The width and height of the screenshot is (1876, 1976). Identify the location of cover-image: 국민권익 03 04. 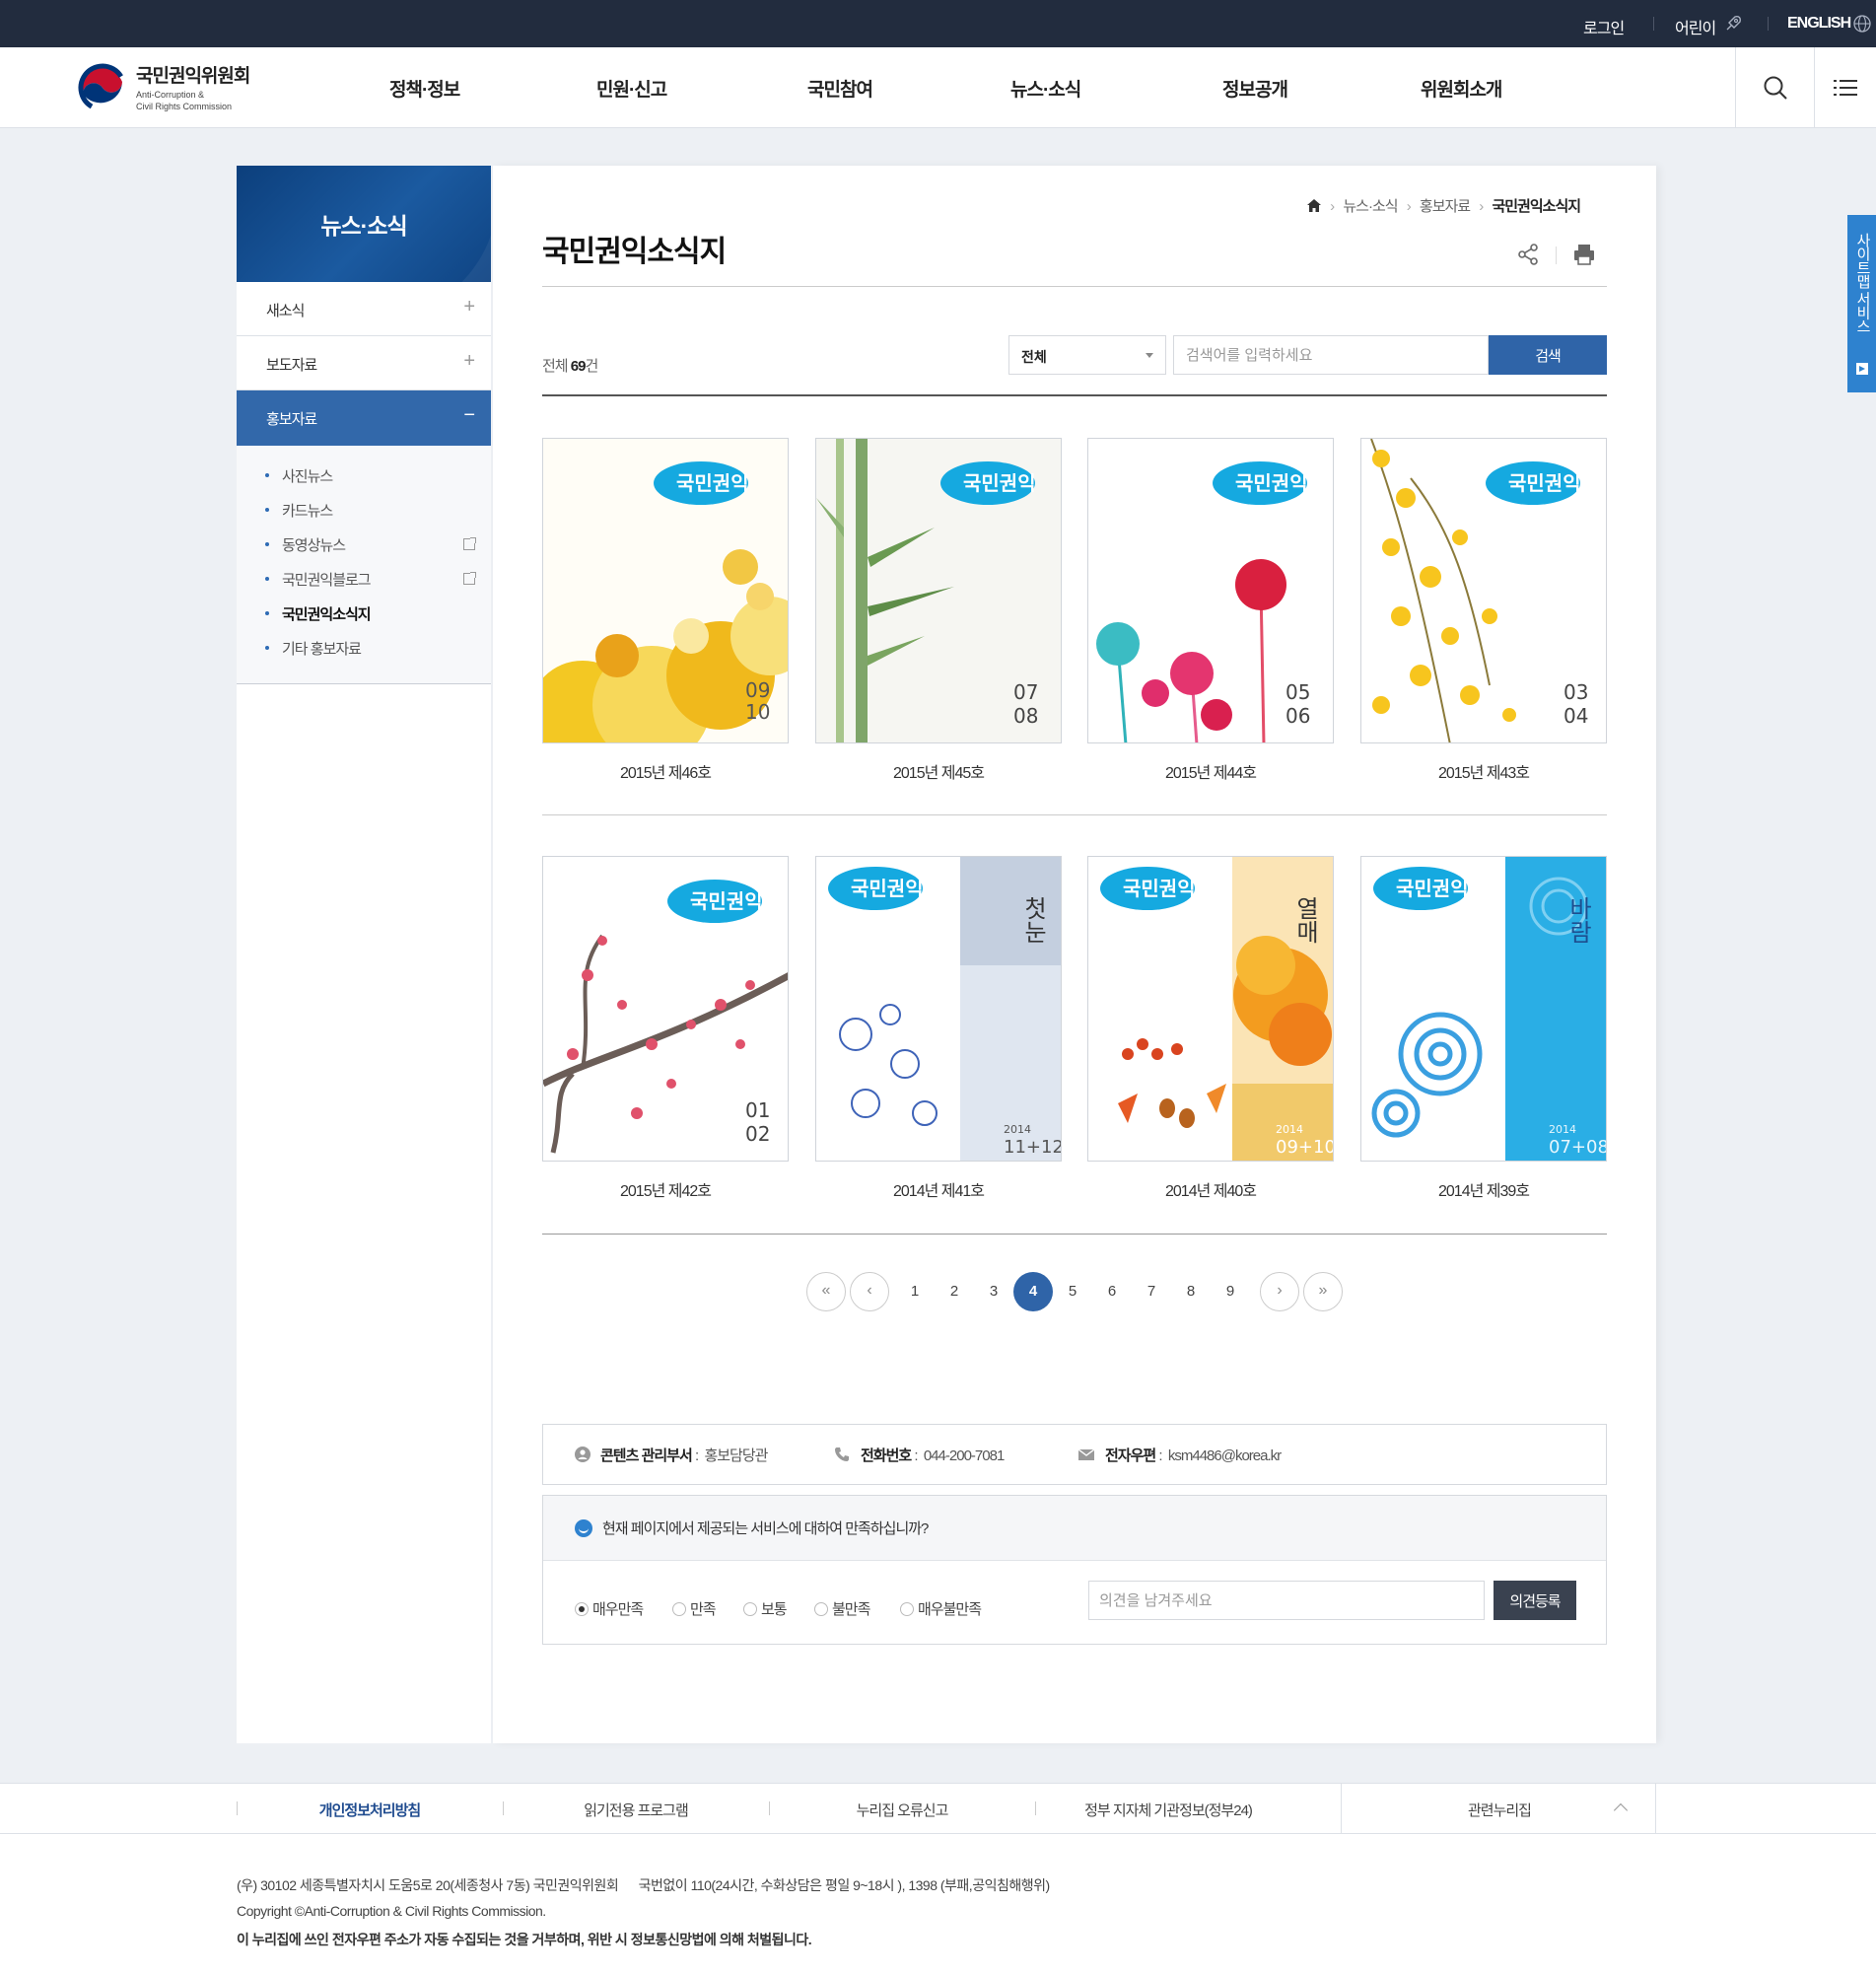
(1483, 590).